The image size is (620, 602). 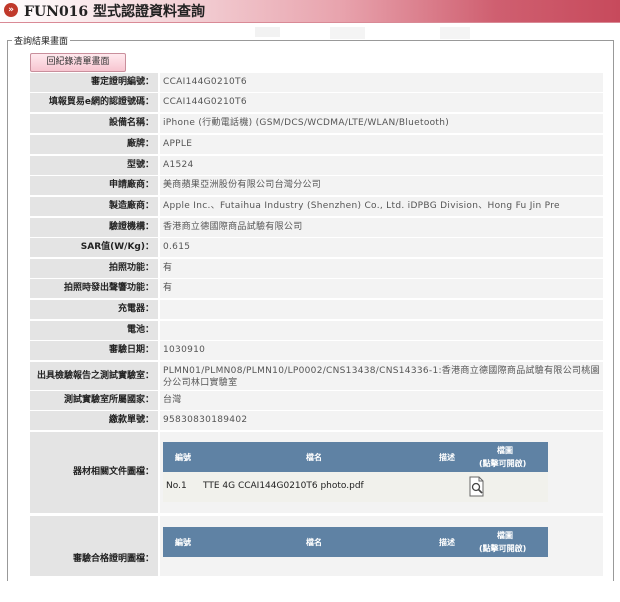 What do you see at coordinates (381, 350) in the screenshot?
I see `field-value: 1030910` at bounding box center [381, 350].